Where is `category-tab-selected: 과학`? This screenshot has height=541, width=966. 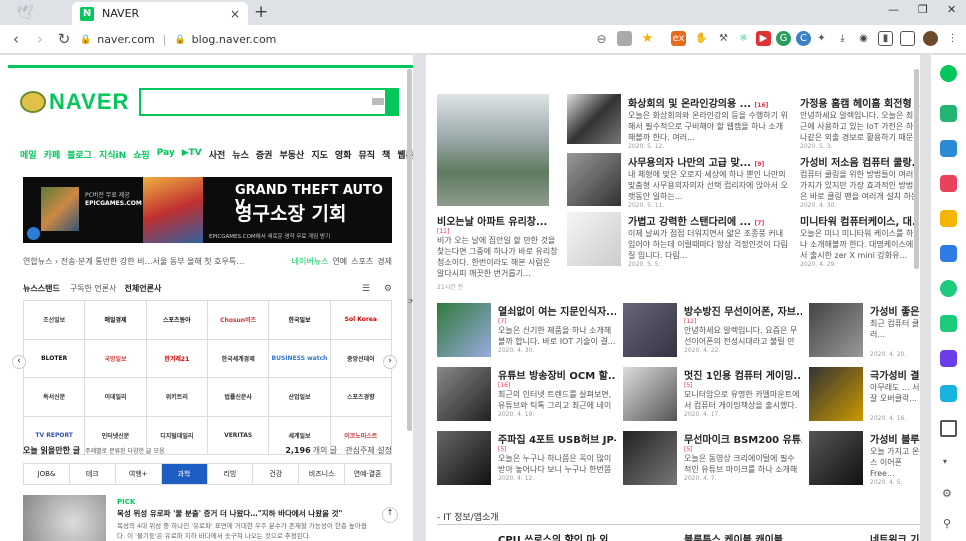 category-tab-selected: 과학 is located at coordinates (184, 474).